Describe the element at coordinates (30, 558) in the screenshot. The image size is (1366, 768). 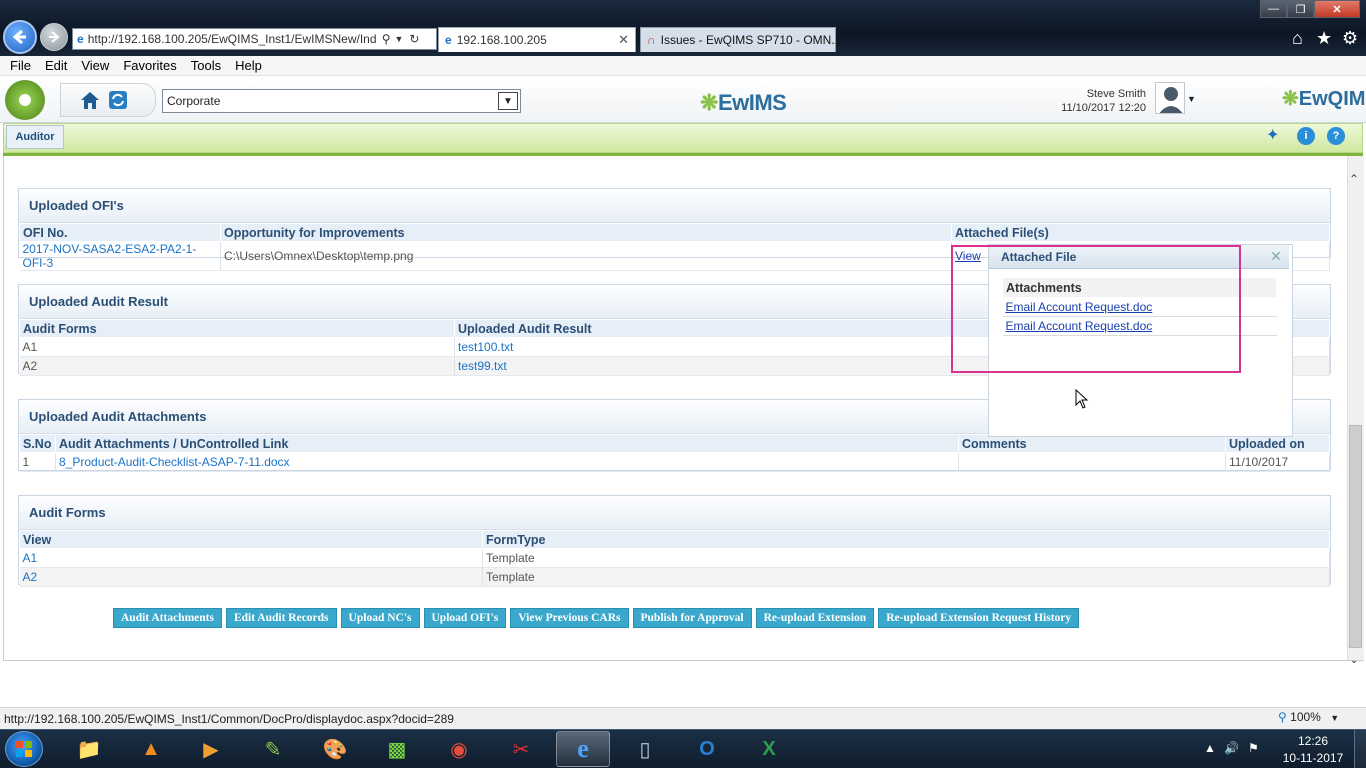
I see `form-view-link: A1` at that location.